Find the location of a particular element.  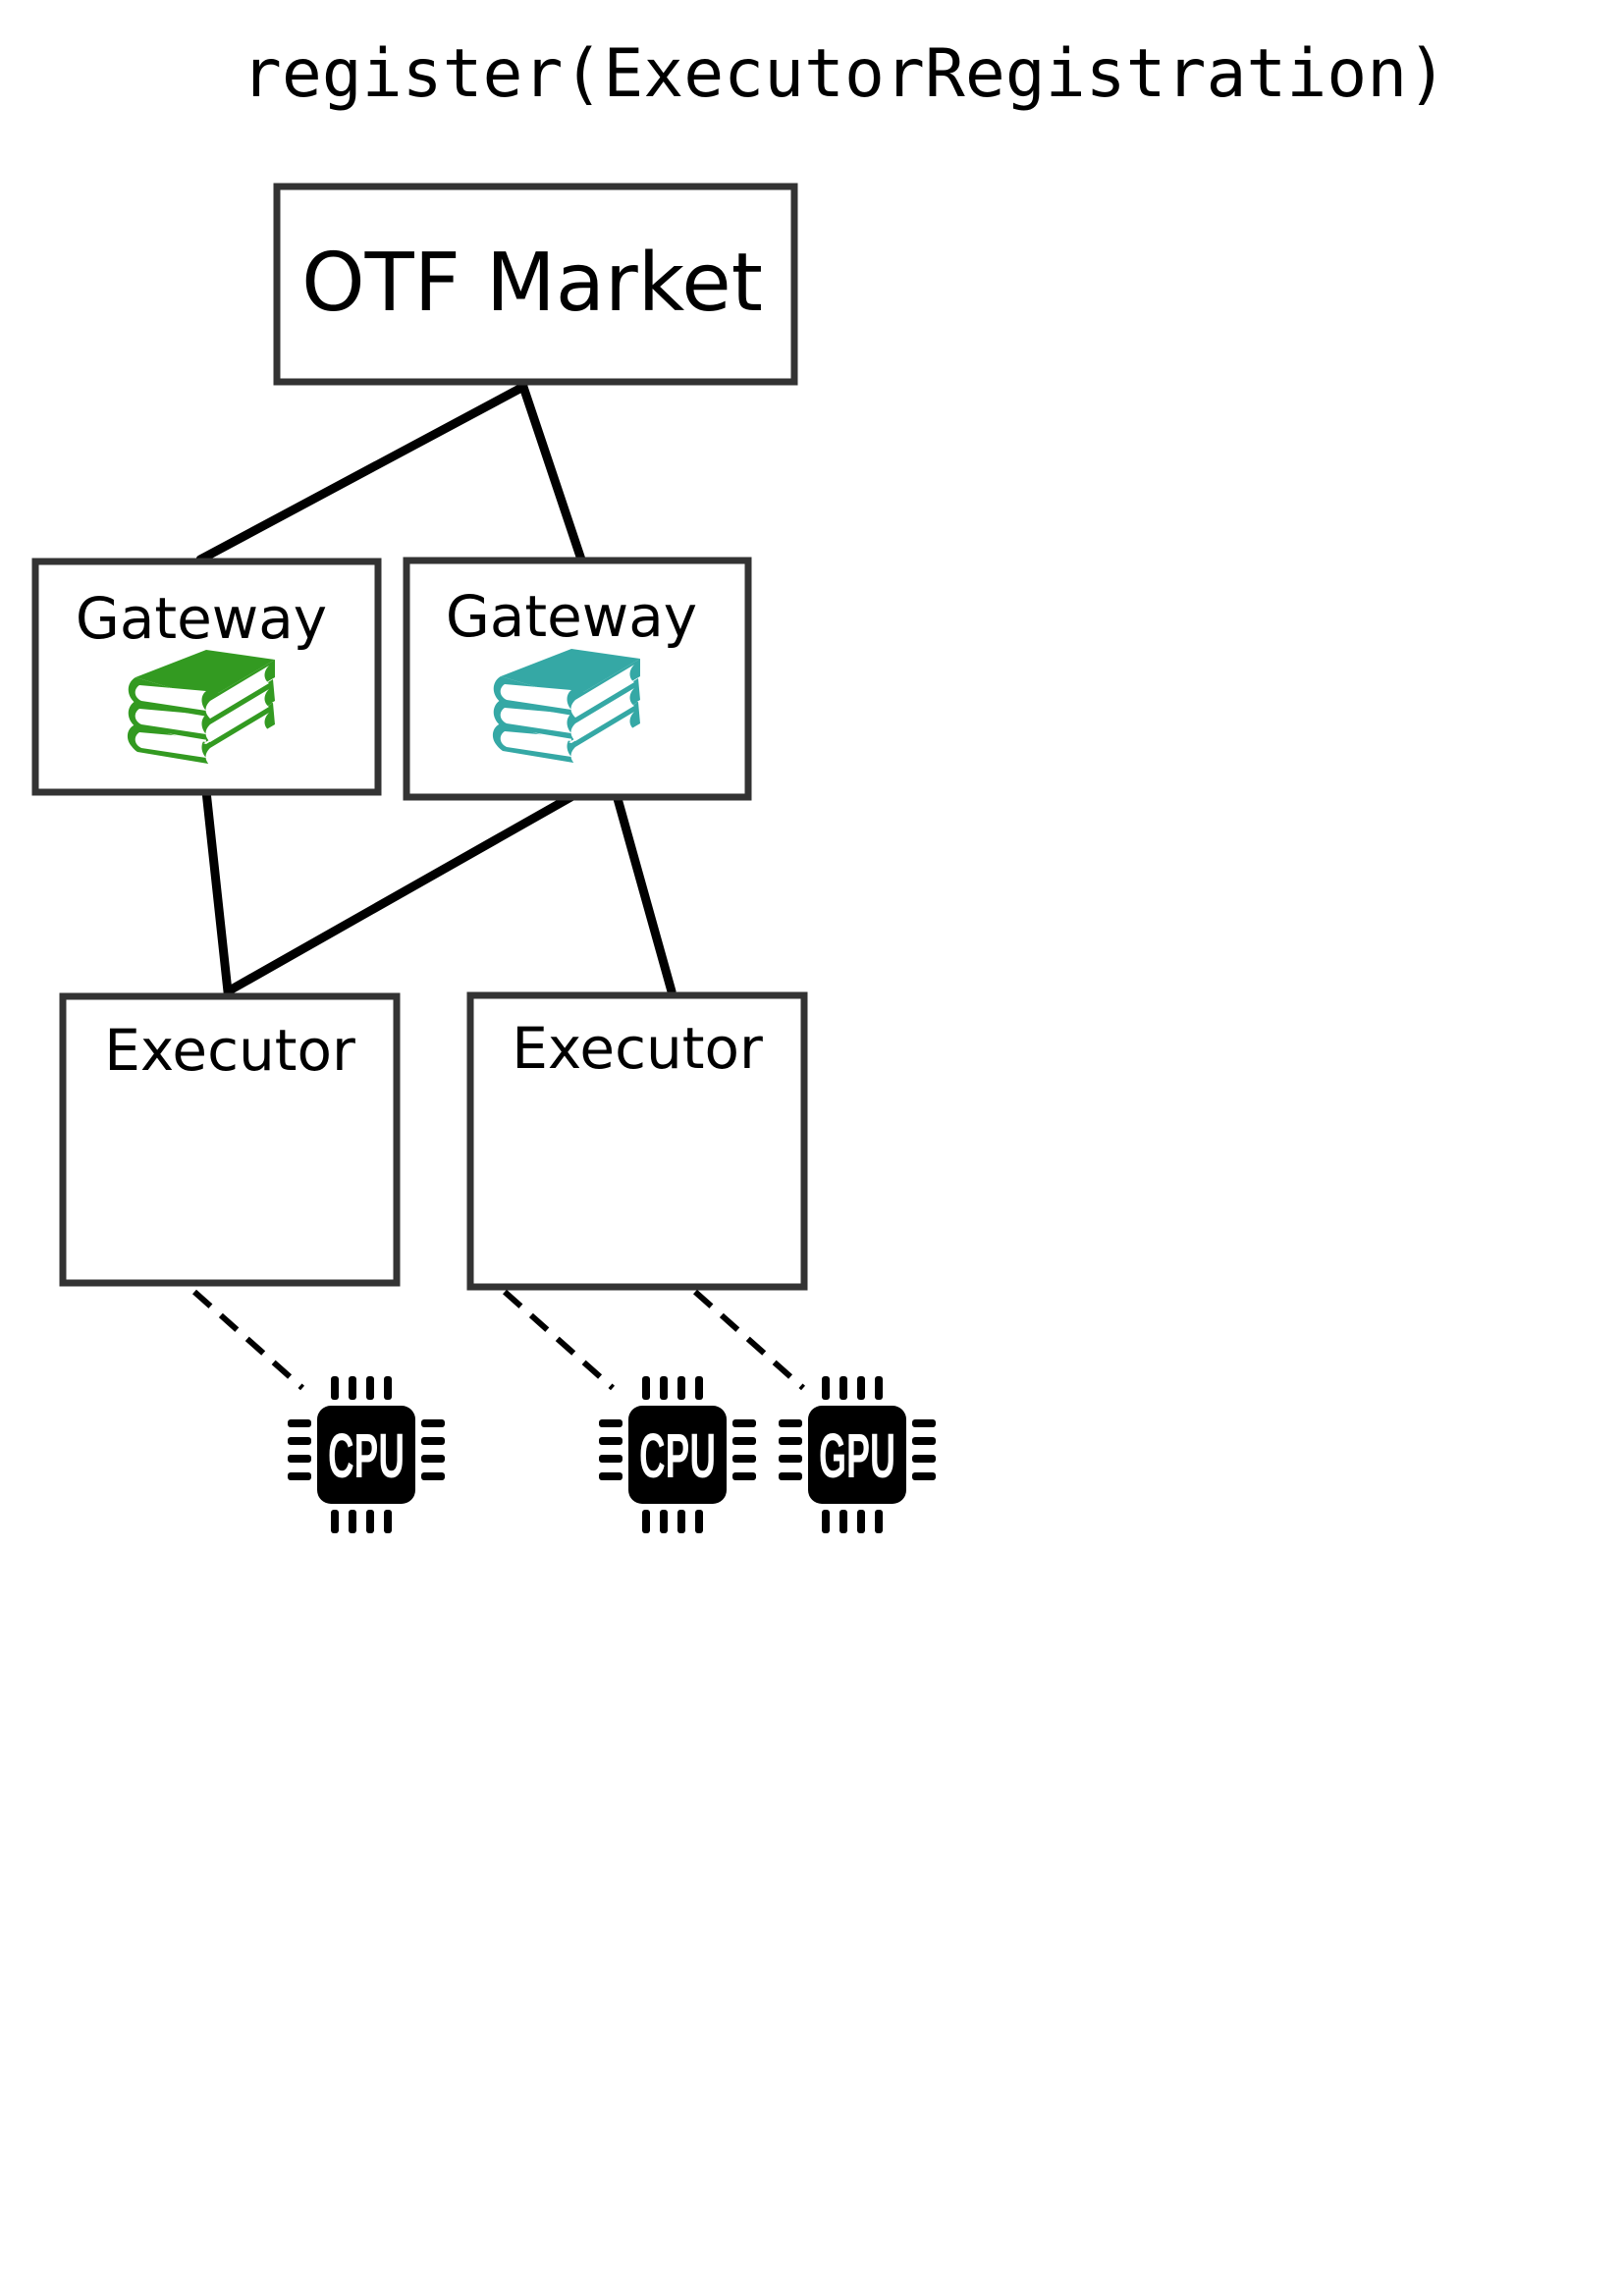

gateway-node-2: Gateway is located at coordinates (577, 679).